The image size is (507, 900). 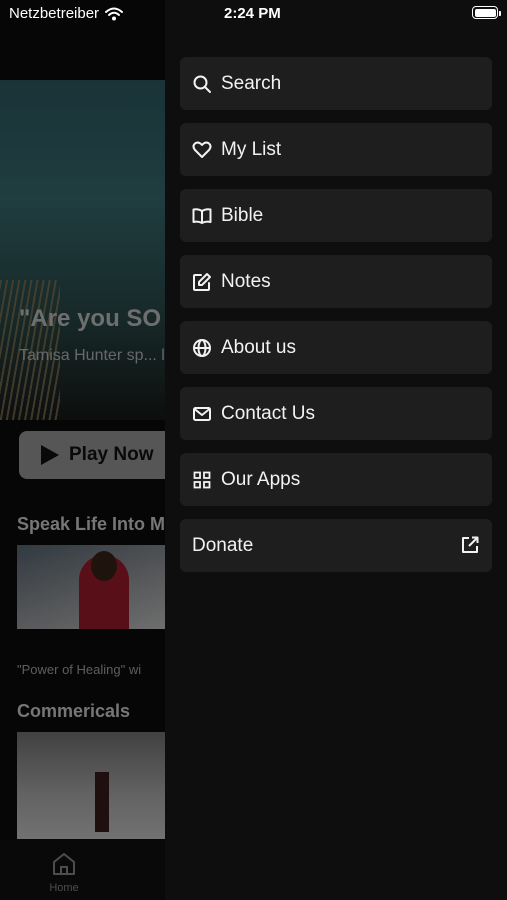 What do you see at coordinates (202, 282) in the screenshot?
I see `edit-icon` at bounding box center [202, 282].